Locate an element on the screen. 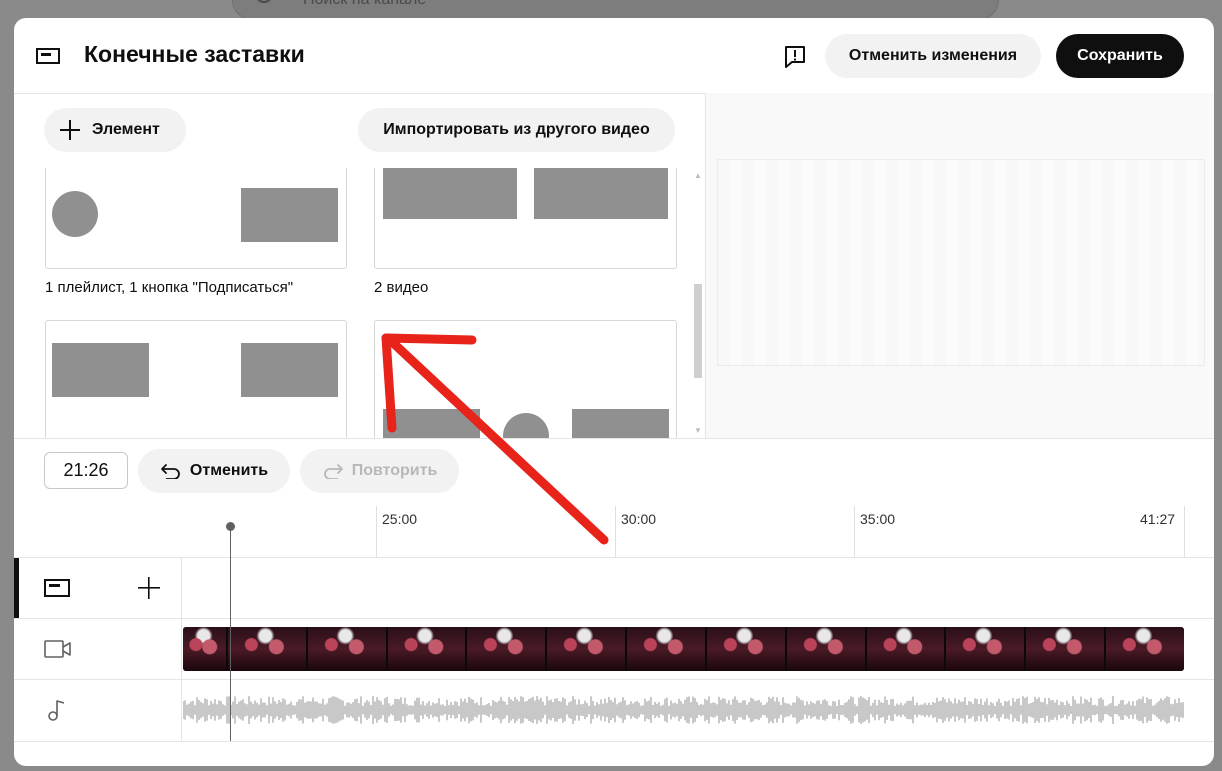 The width and height of the screenshot is (1222, 771). end-screen-track-label is located at coordinates (98, 588).